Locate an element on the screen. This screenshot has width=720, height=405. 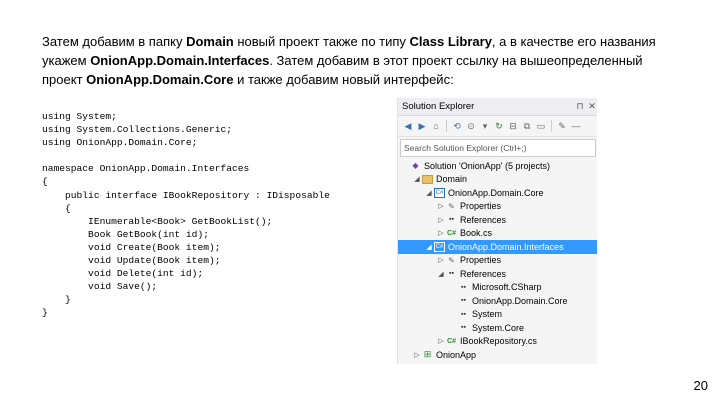
intro-bold-core: OnionApp.Domain.Core is located at coordinates (160, 79).